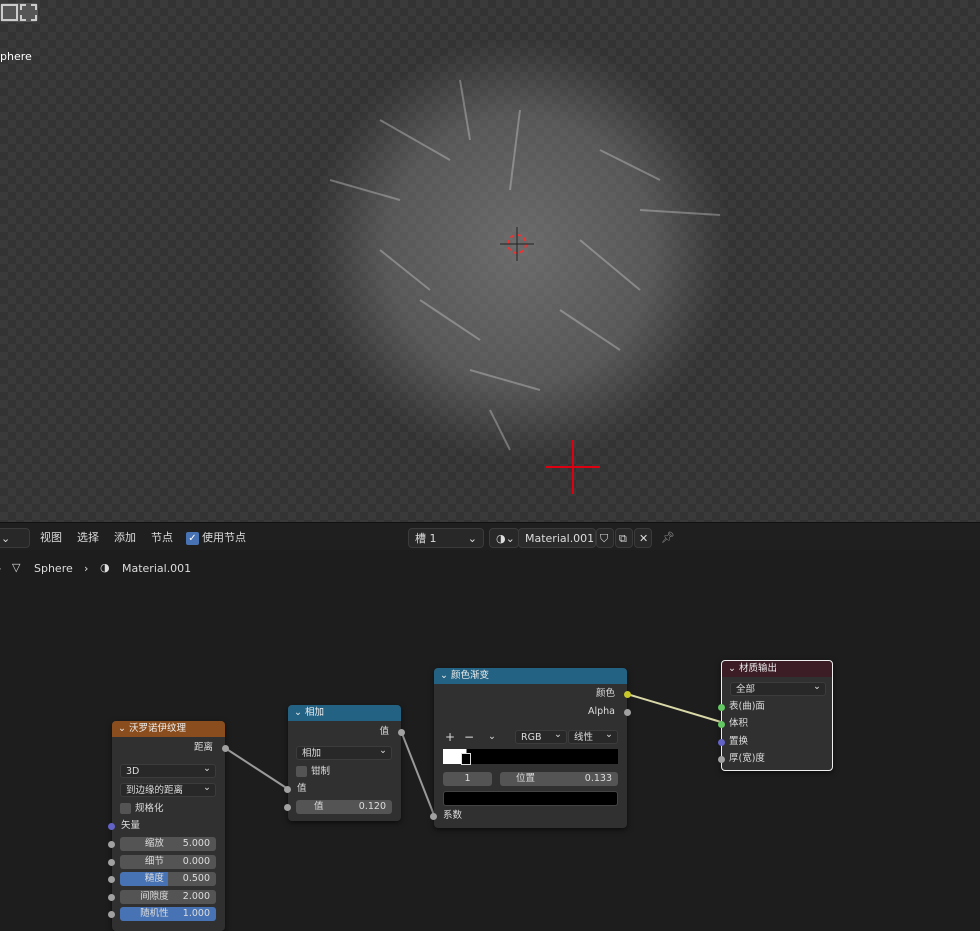  What do you see at coordinates (154, 861) in the screenshot?
I see `field-label: 细节` at bounding box center [154, 861].